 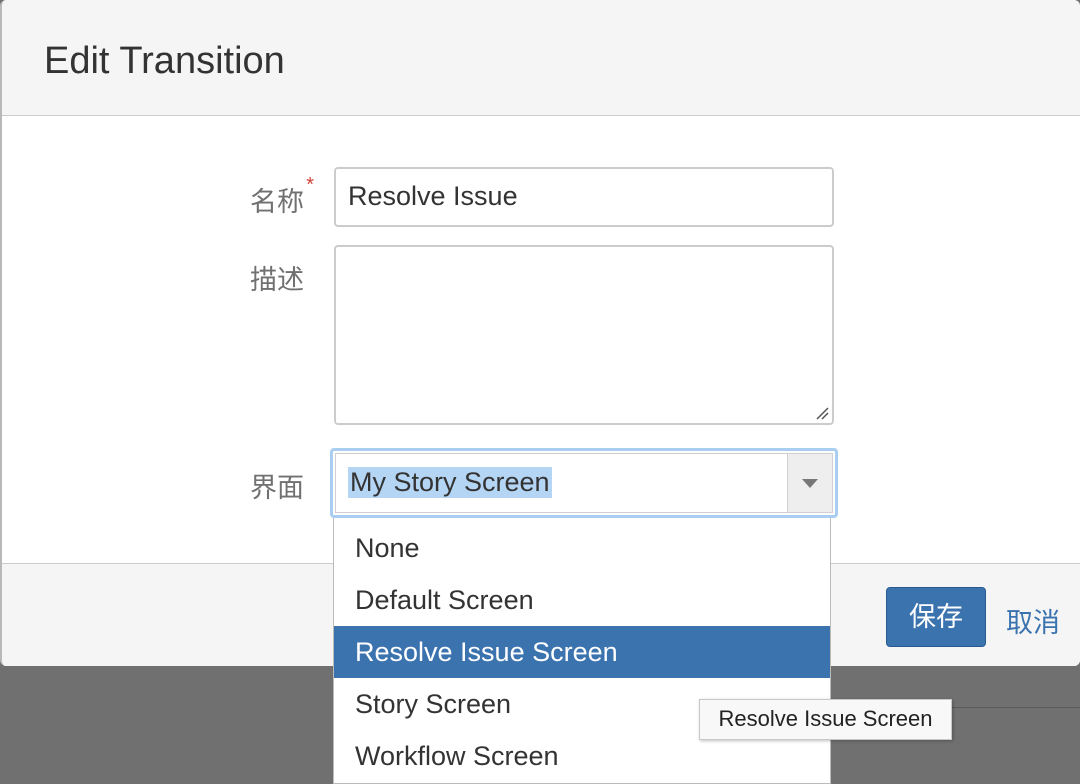 I want to click on resize-grip-icon, so click(x=822, y=413).